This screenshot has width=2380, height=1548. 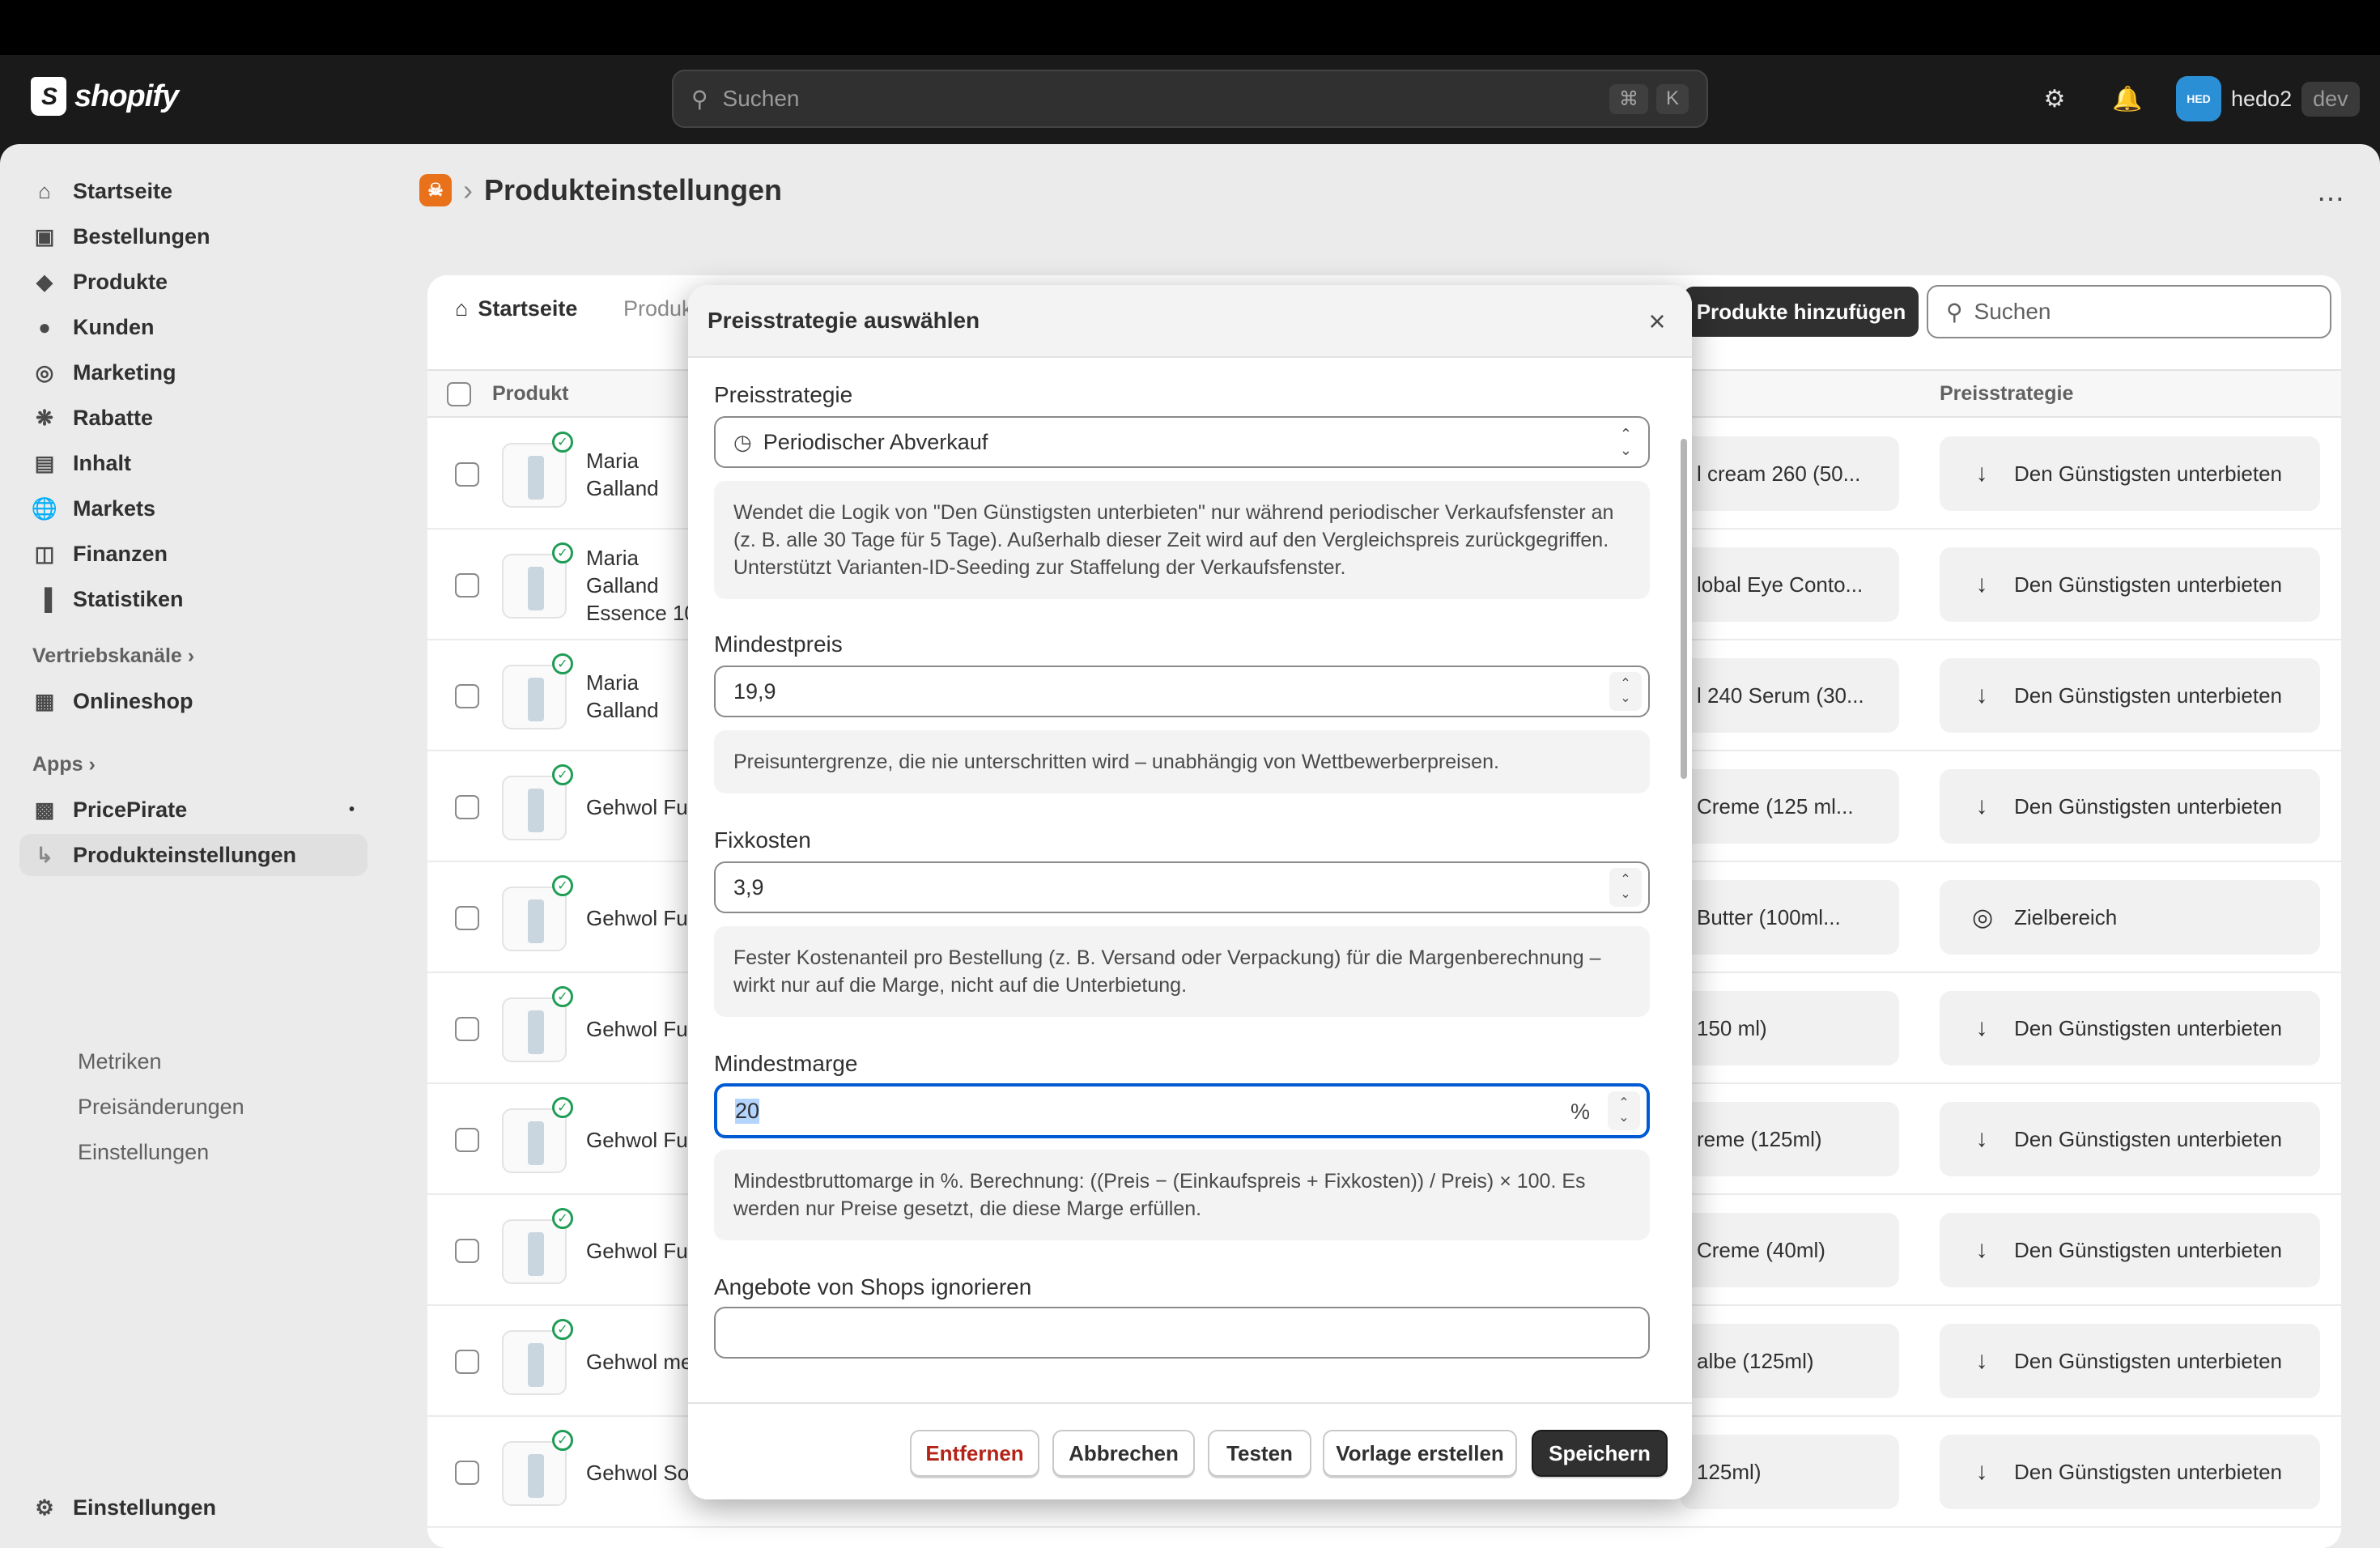 What do you see at coordinates (786, 1064) in the screenshot?
I see `min-margin-label: Mindestmarge` at bounding box center [786, 1064].